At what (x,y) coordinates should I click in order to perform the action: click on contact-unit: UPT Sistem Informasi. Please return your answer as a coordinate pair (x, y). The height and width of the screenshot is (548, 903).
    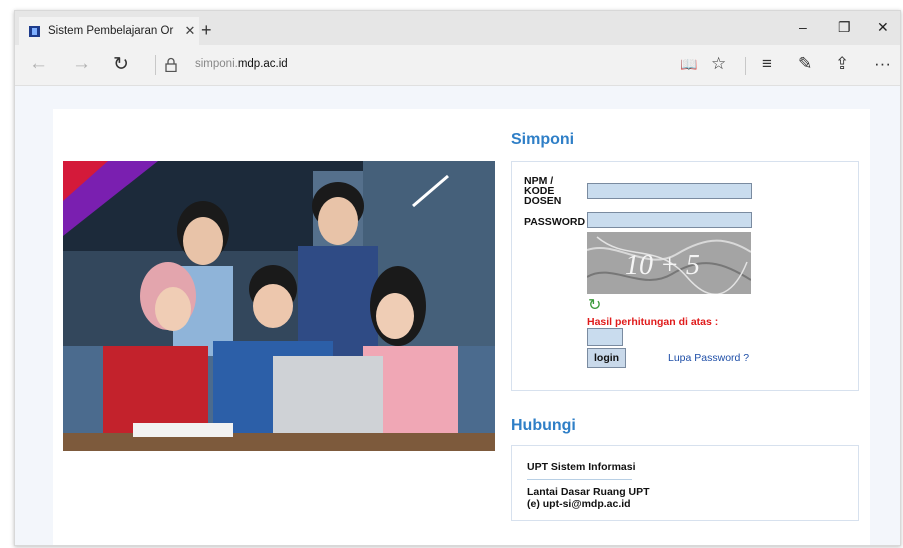
    Looking at the image, I should click on (581, 467).